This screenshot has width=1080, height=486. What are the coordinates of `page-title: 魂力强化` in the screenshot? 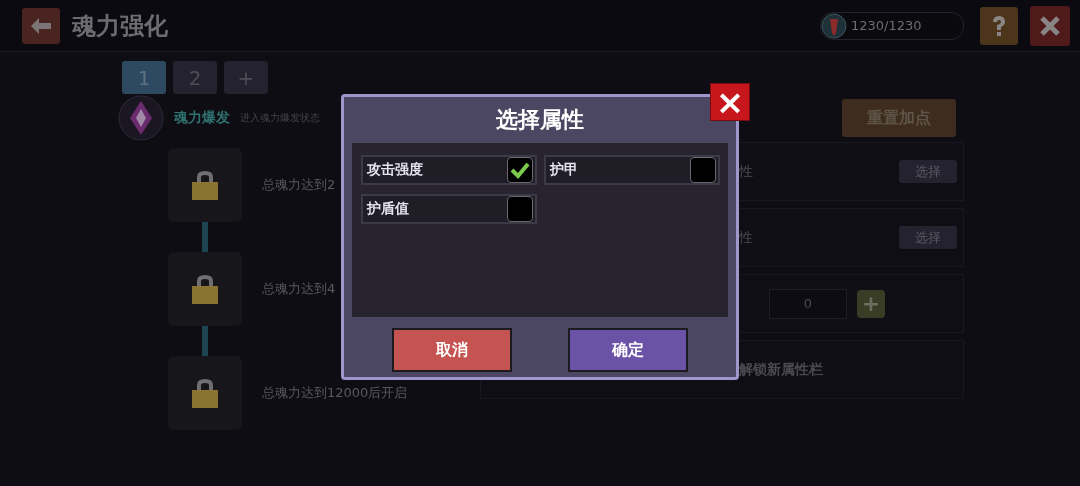 It's located at (120, 26).